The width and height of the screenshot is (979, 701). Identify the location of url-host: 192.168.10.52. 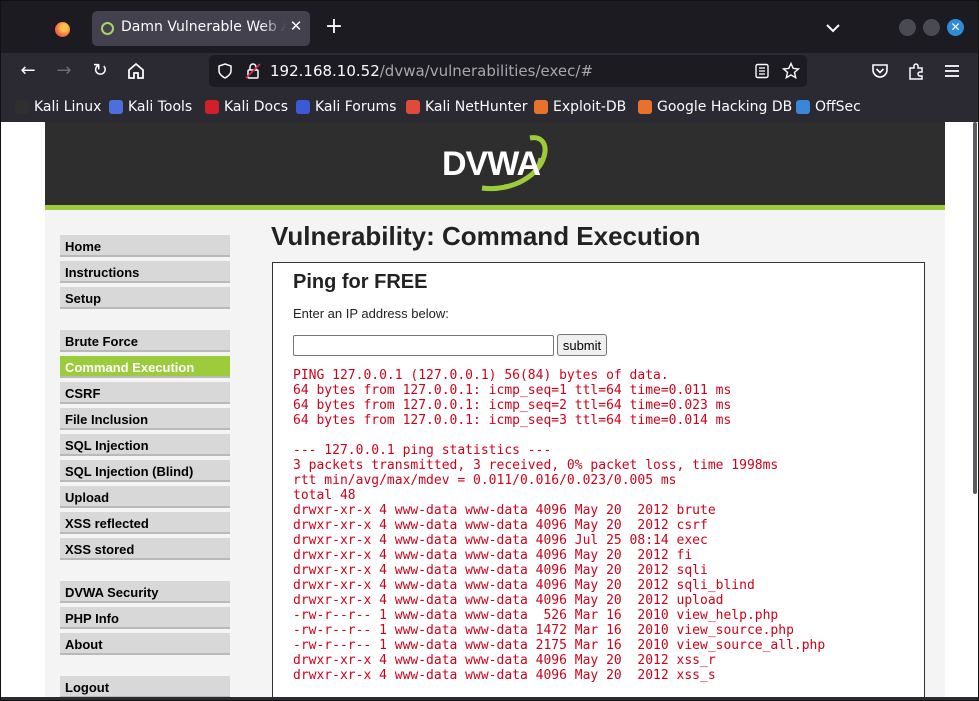
(325, 71).